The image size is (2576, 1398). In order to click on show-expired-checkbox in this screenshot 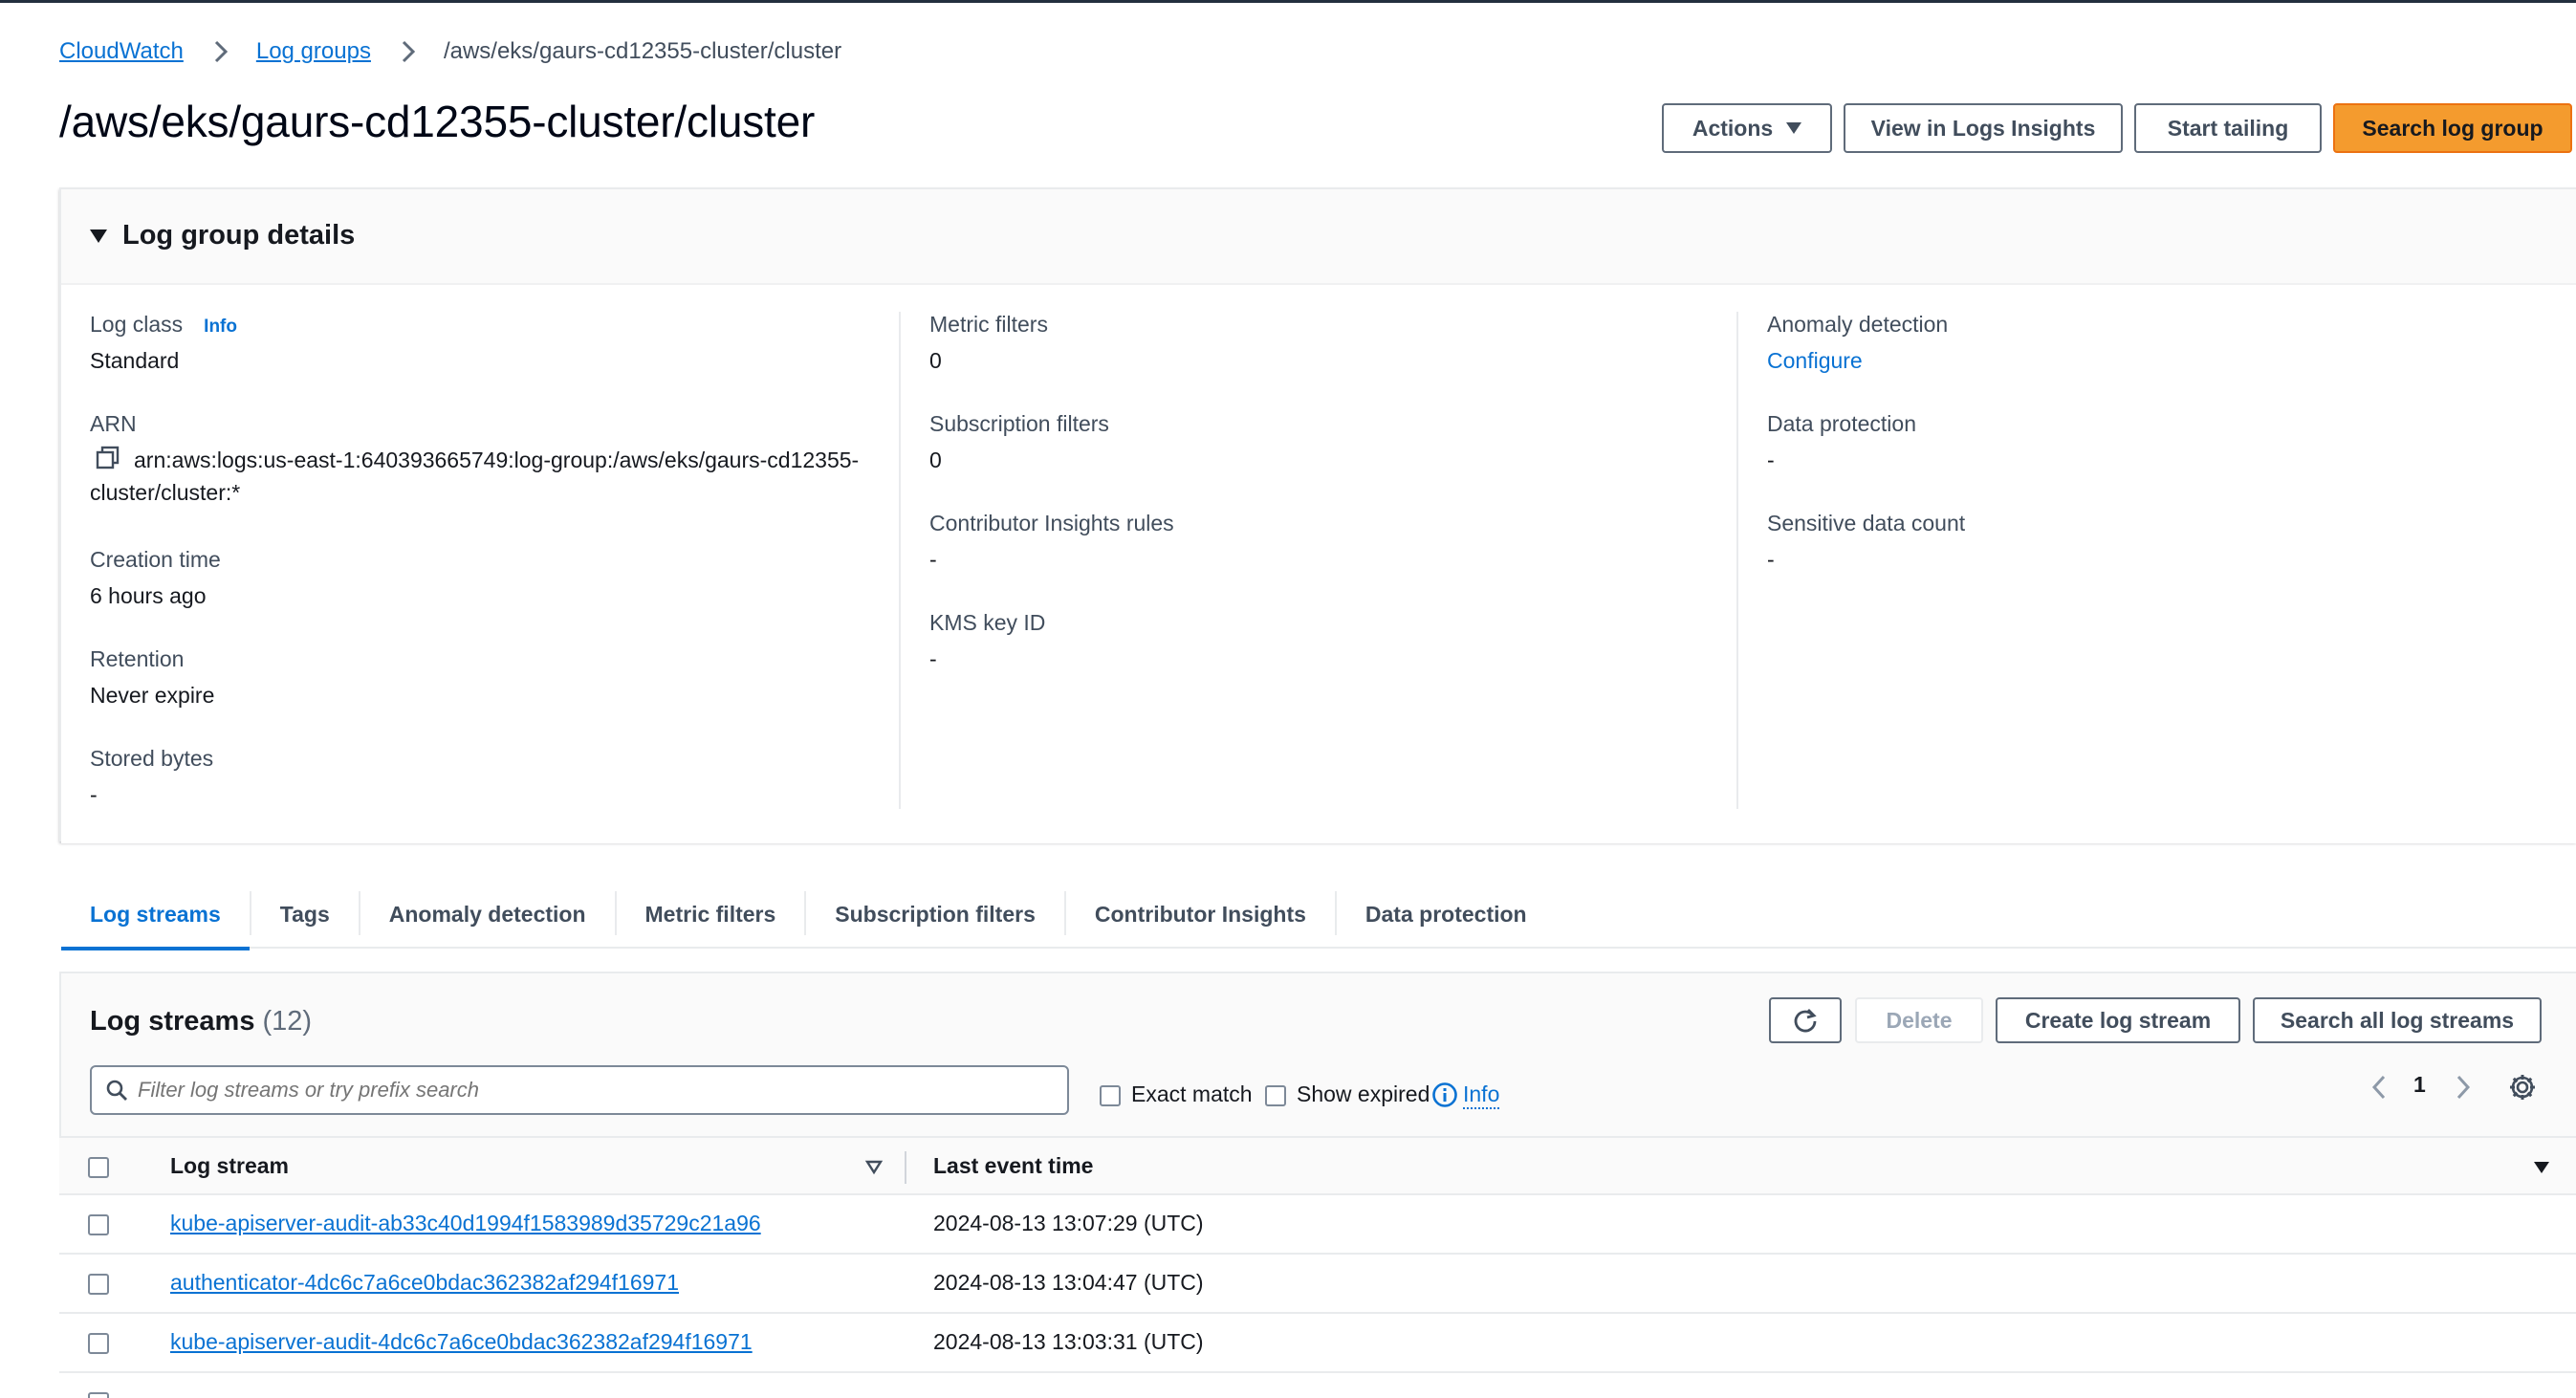, I will do `click(1275, 1095)`.